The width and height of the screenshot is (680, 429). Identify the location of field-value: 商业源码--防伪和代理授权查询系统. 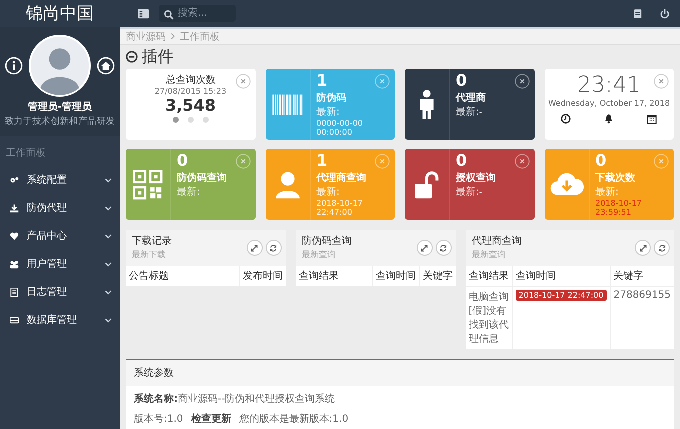
(257, 399).